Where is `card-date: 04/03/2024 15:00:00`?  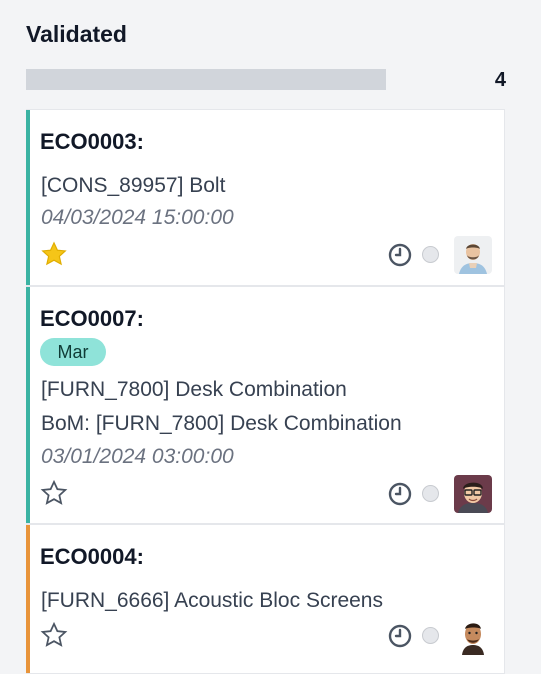
card-date: 04/03/2024 15:00:00 is located at coordinates (137, 217).